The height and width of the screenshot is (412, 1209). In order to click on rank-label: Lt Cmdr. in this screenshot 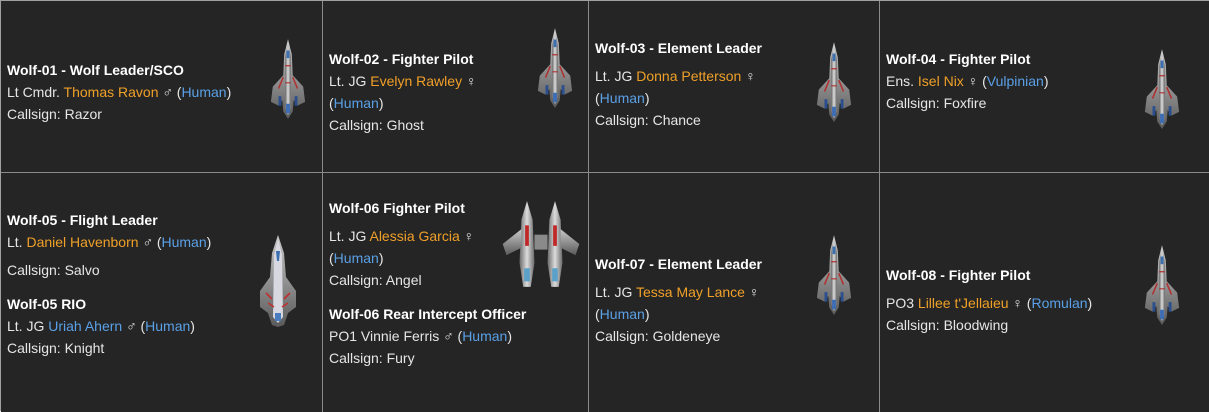, I will do `click(33, 92)`.